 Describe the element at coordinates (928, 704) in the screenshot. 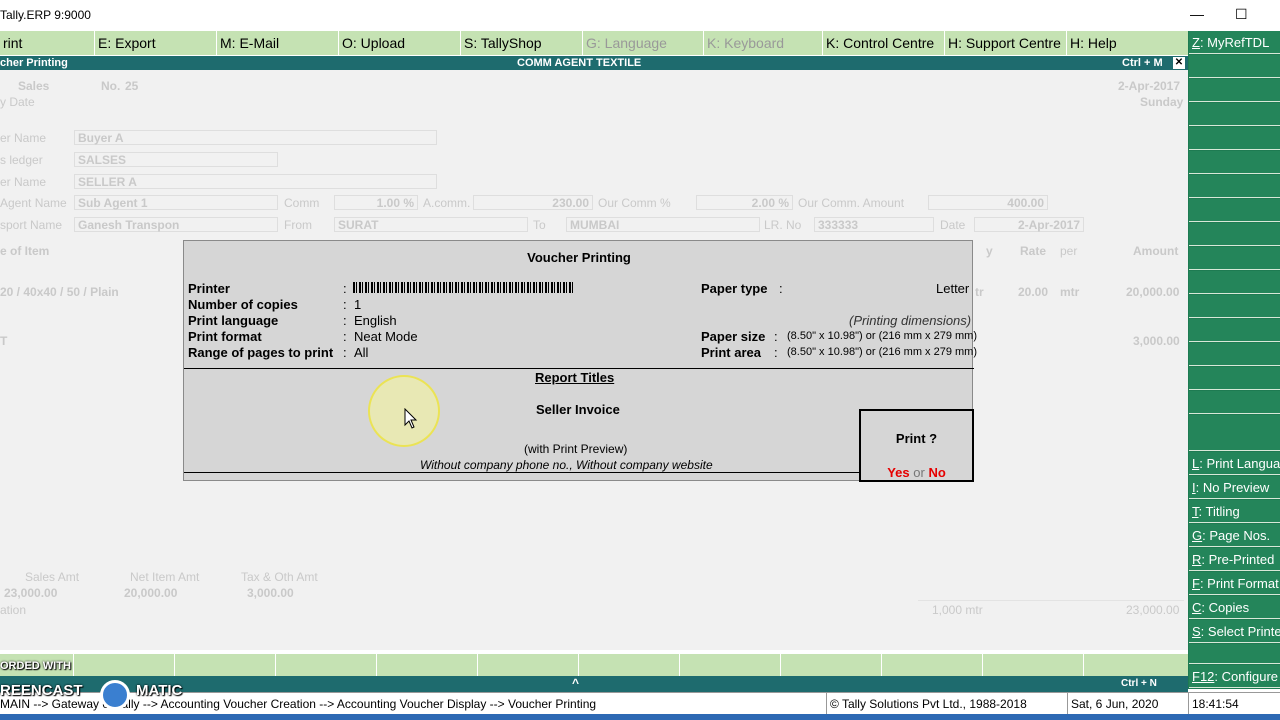

I see `copyright: © Tally Solutions Pvt Ltd., 1988-2018` at that location.